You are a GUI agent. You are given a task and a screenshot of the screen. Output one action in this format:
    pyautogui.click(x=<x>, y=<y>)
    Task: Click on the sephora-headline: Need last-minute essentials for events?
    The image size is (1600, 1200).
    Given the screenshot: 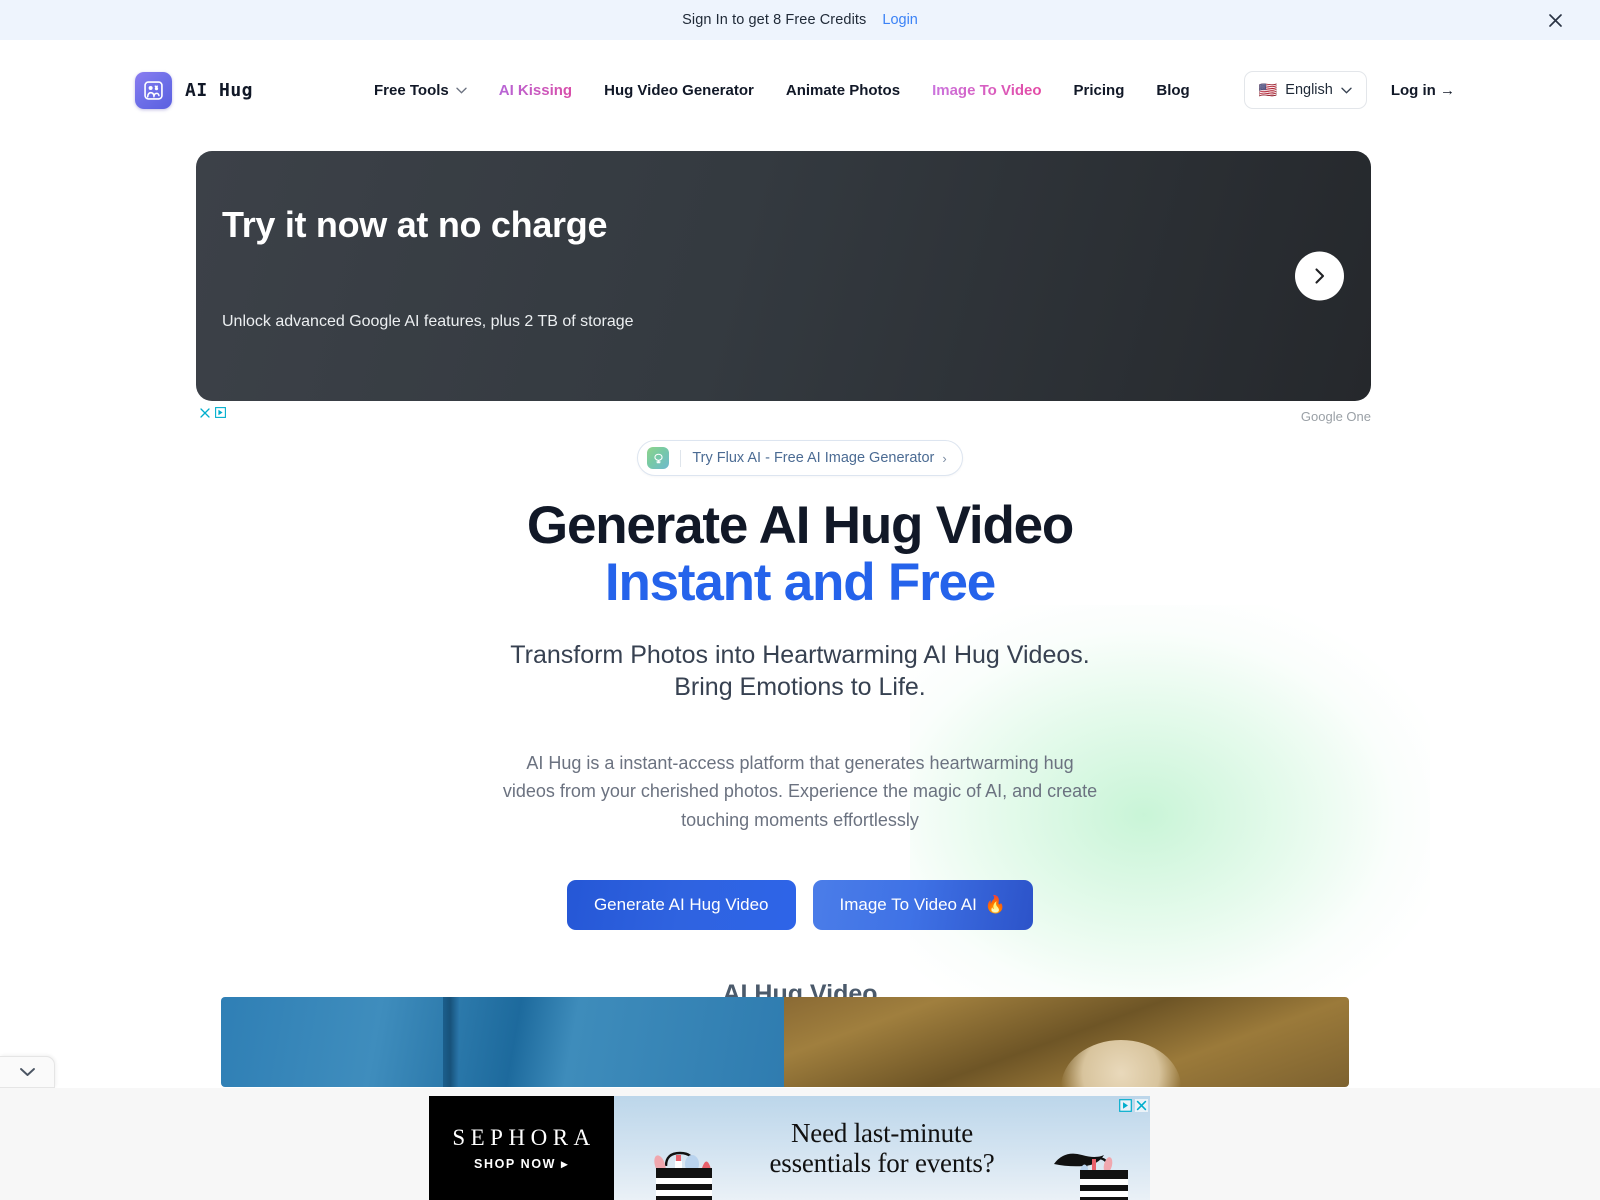 What is the action you would take?
    pyautogui.click(x=881, y=1148)
    